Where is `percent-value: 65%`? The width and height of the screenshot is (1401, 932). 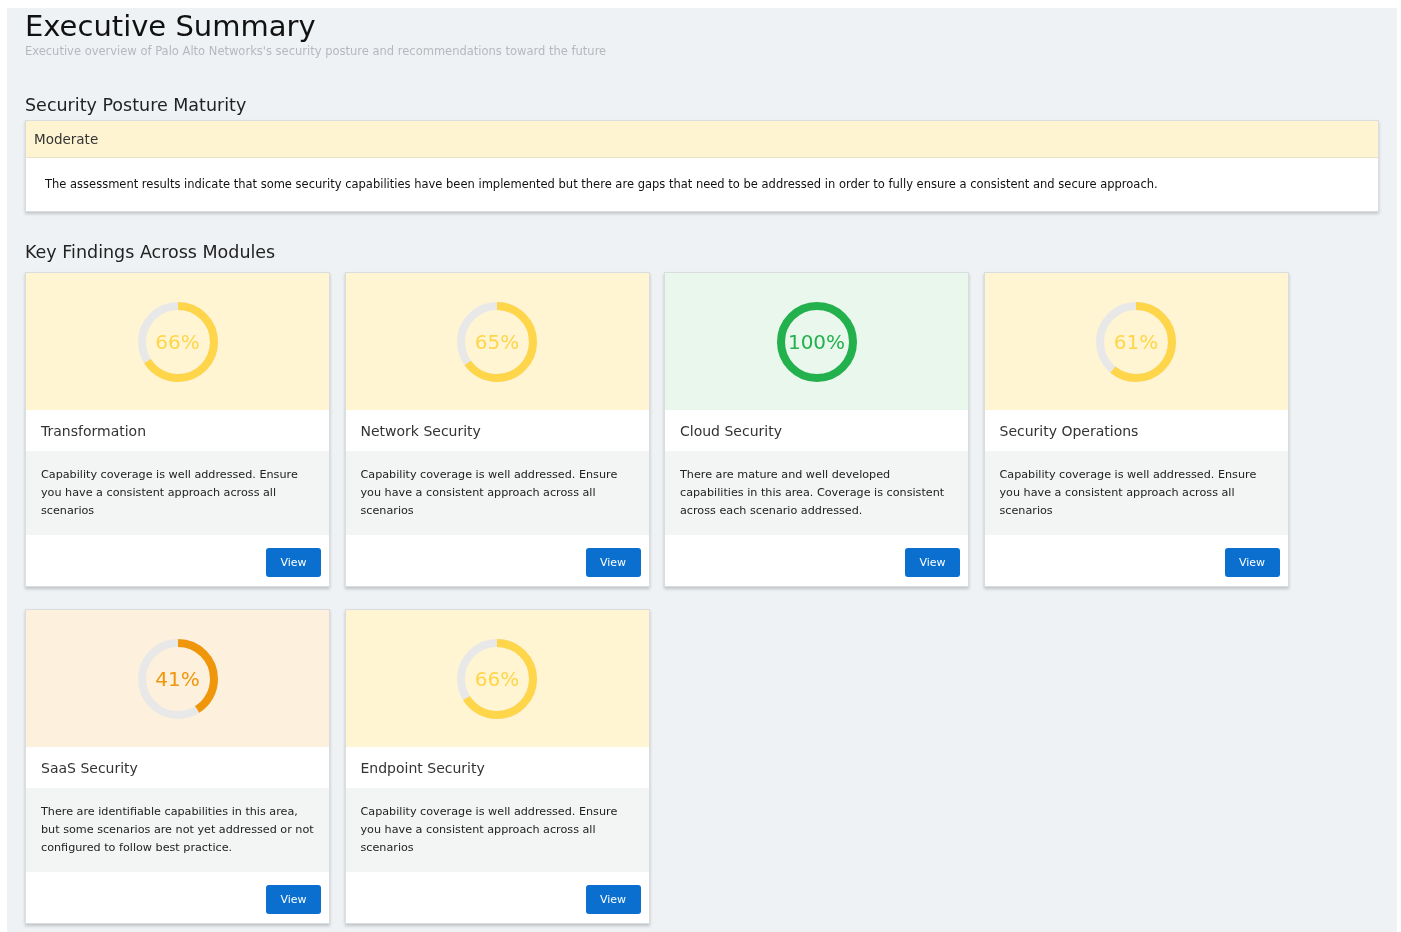 percent-value: 65% is located at coordinates (497, 341).